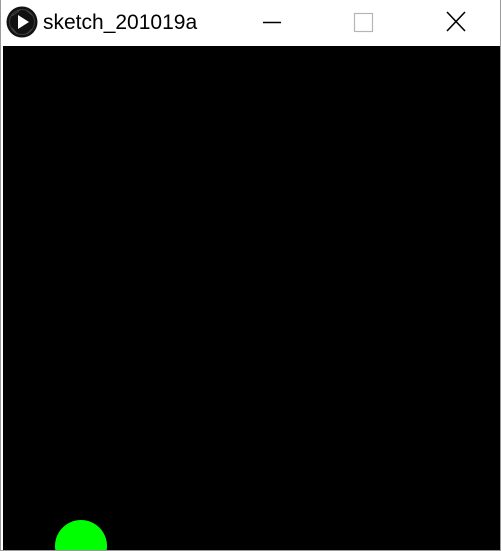 This screenshot has width=501, height=551. I want to click on green-ball, so click(81, 535).